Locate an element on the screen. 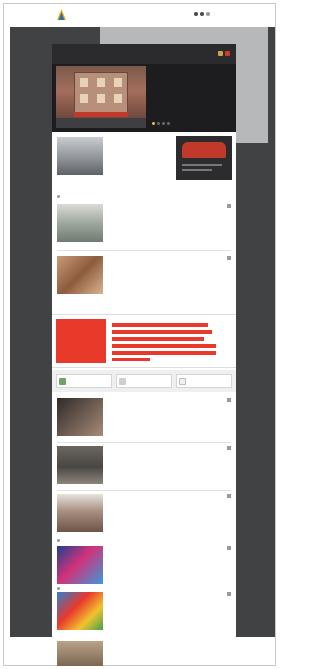  header-tools is located at coordinates (204, 14).